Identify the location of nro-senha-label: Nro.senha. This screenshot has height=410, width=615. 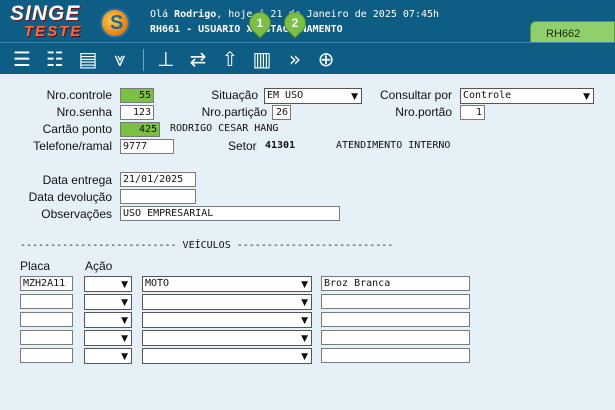
(84, 112).